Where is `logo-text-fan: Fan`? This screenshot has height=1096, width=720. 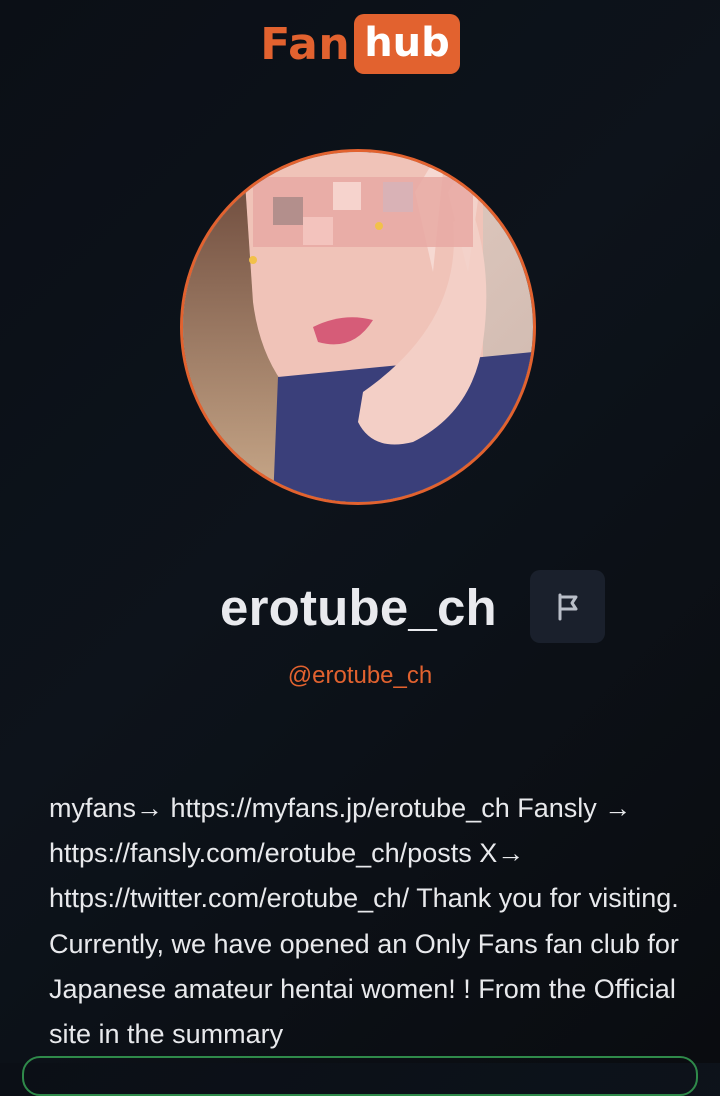 logo-text-fan: Fan is located at coordinates (305, 44).